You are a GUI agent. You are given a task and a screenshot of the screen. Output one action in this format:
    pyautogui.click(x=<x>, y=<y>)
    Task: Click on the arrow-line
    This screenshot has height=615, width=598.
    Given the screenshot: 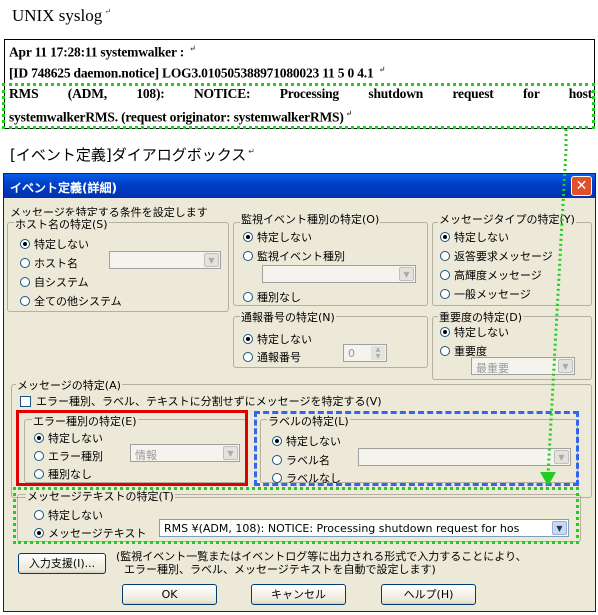 What is the action you would take?
    pyautogui.click(x=557, y=302)
    